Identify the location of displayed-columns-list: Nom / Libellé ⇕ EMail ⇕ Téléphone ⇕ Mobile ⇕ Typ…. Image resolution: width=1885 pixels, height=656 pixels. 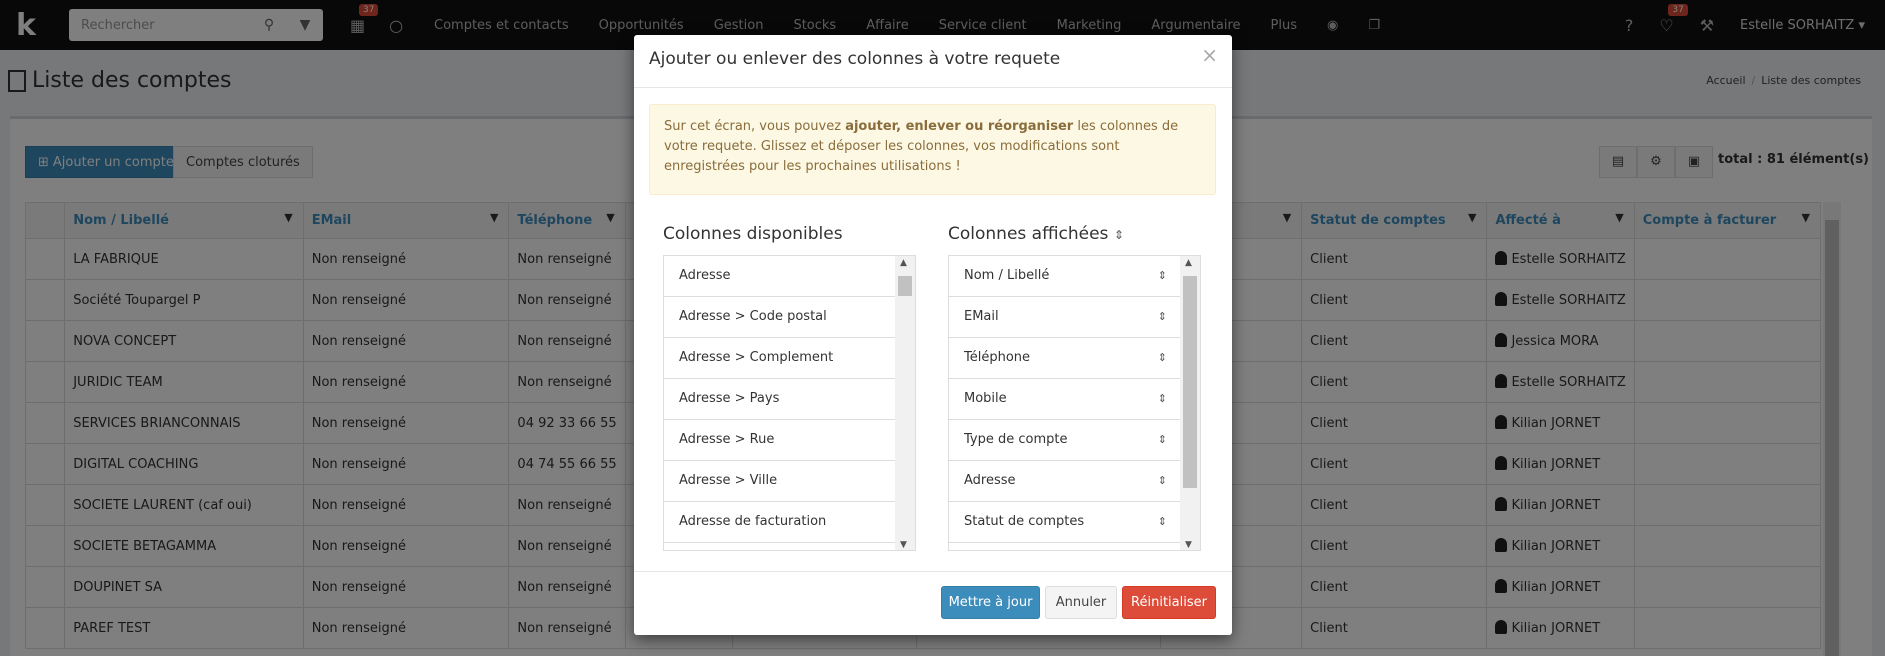
(1074, 403).